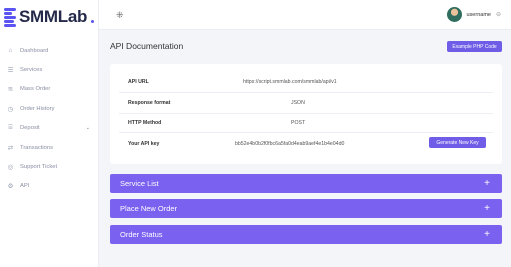 The image size is (511, 267). I want to click on brand-name: SMMLab, so click(53, 16).